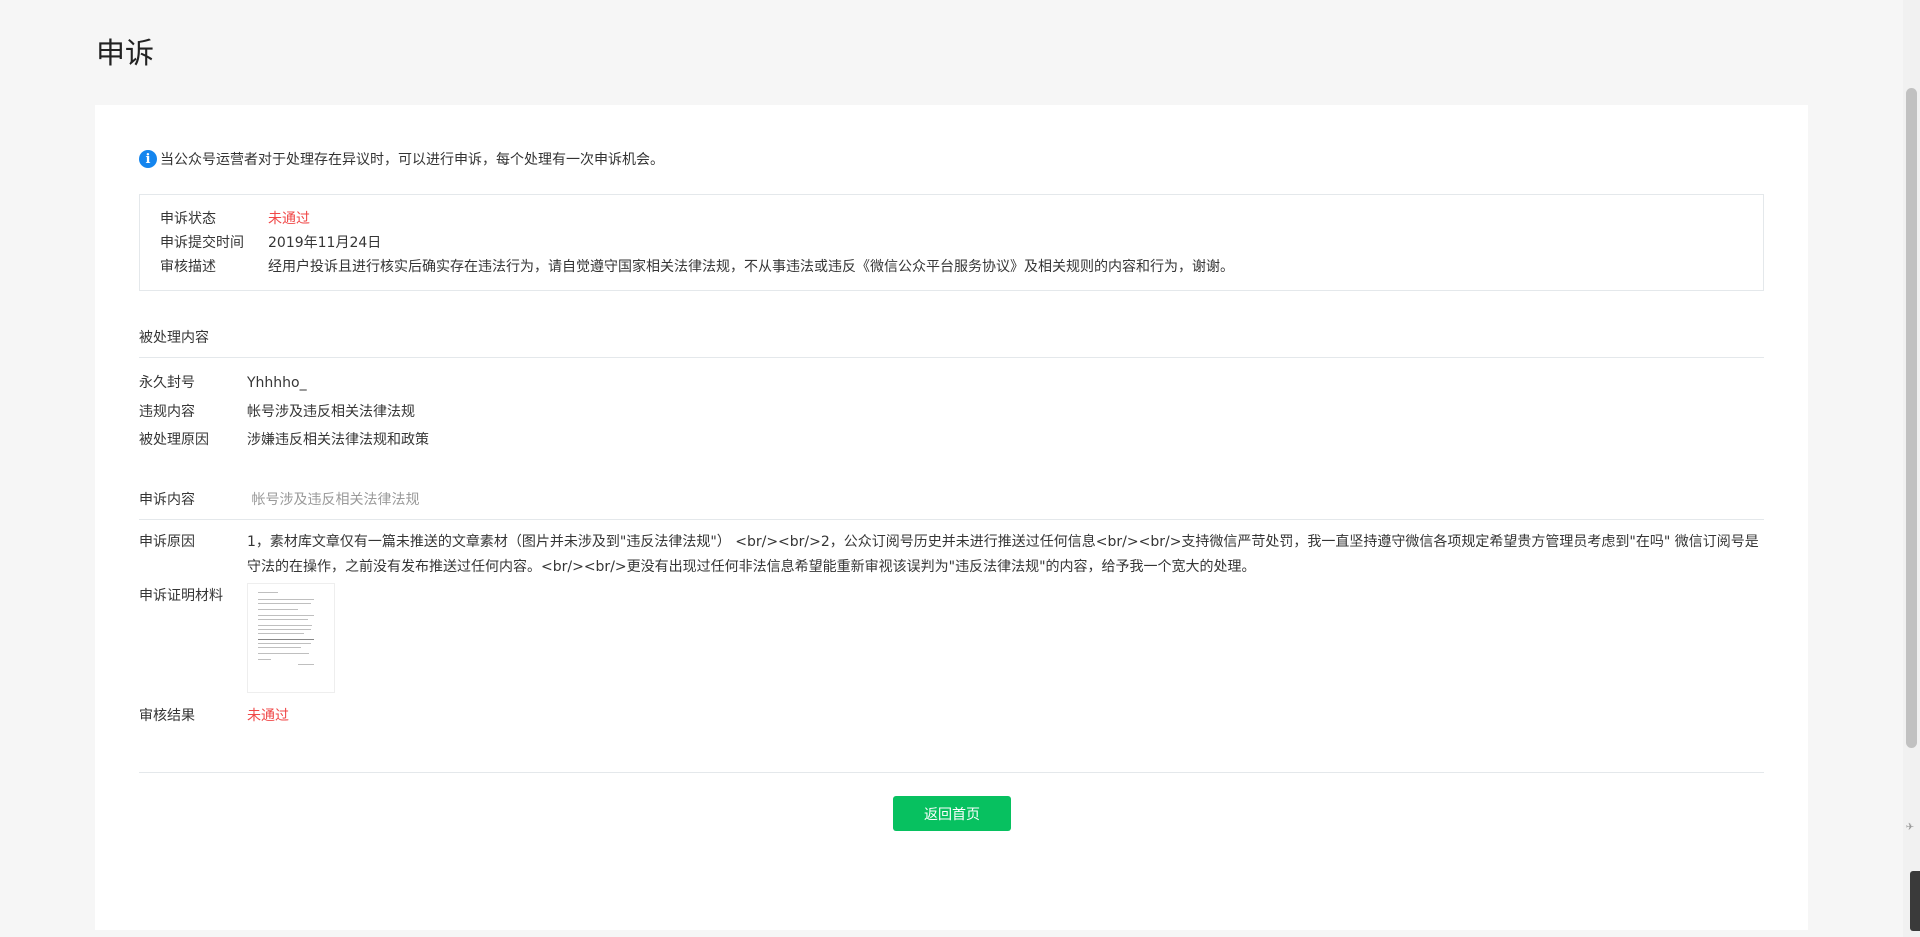 The width and height of the screenshot is (1920, 937). I want to click on proof-thumbnail, so click(291, 638).